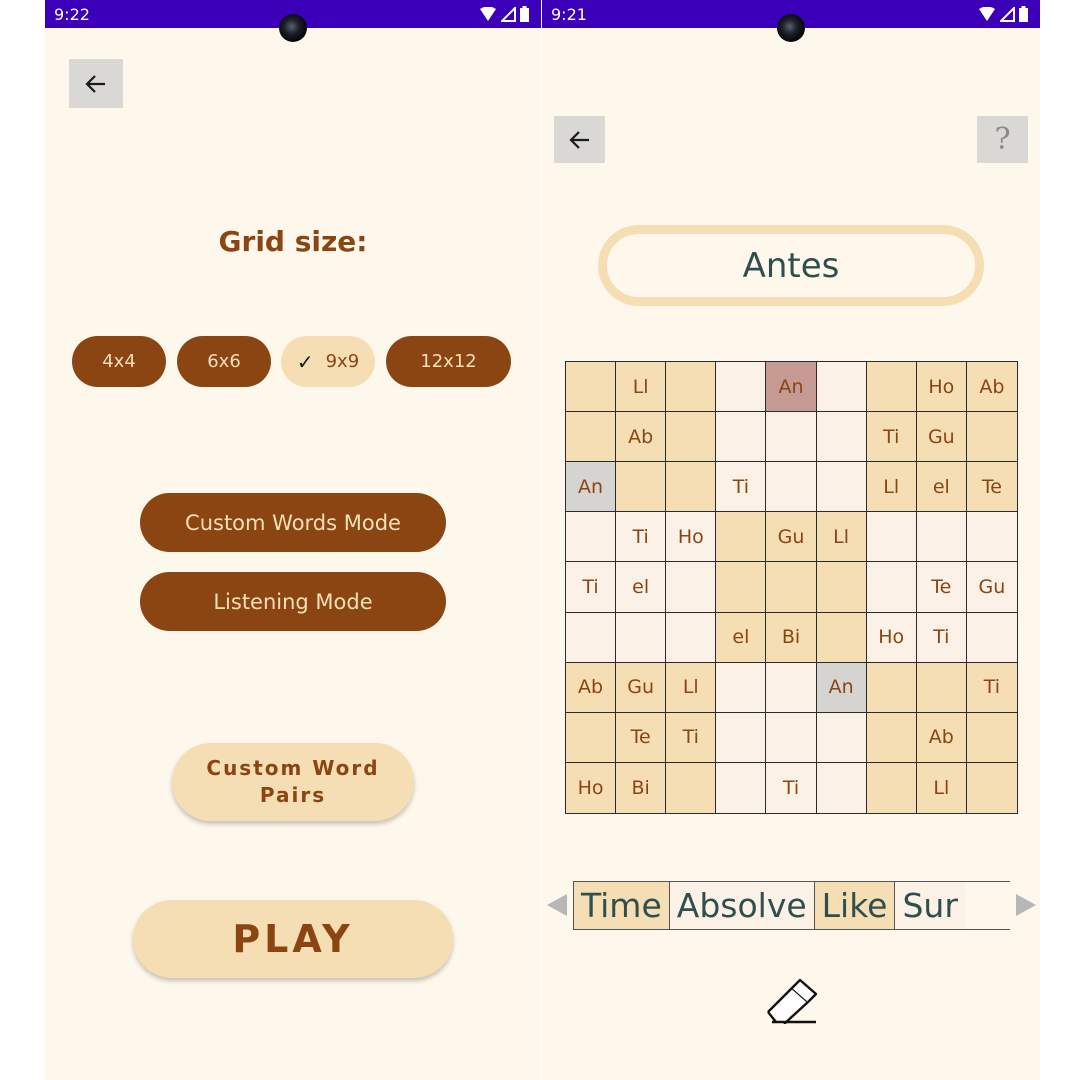 Image resolution: width=1080 pixels, height=1080 pixels. What do you see at coordinates (790, 997) in the screenshot?
I see `erase-button` at bounding box center [790, 997].